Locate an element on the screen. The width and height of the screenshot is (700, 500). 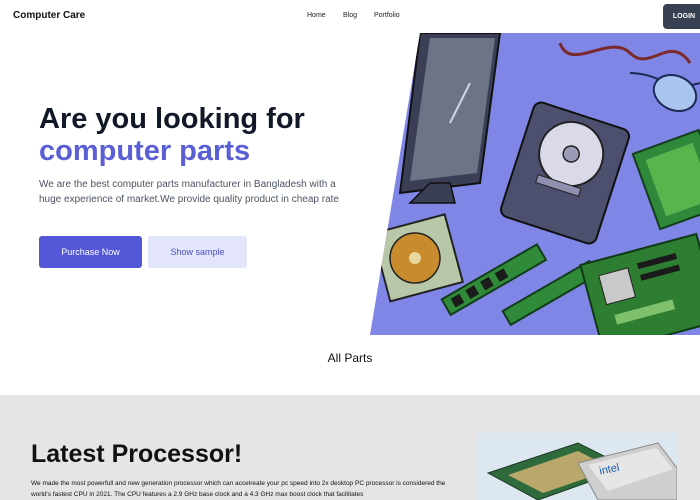
processor-image: intel is located at coordinates (577, 466).